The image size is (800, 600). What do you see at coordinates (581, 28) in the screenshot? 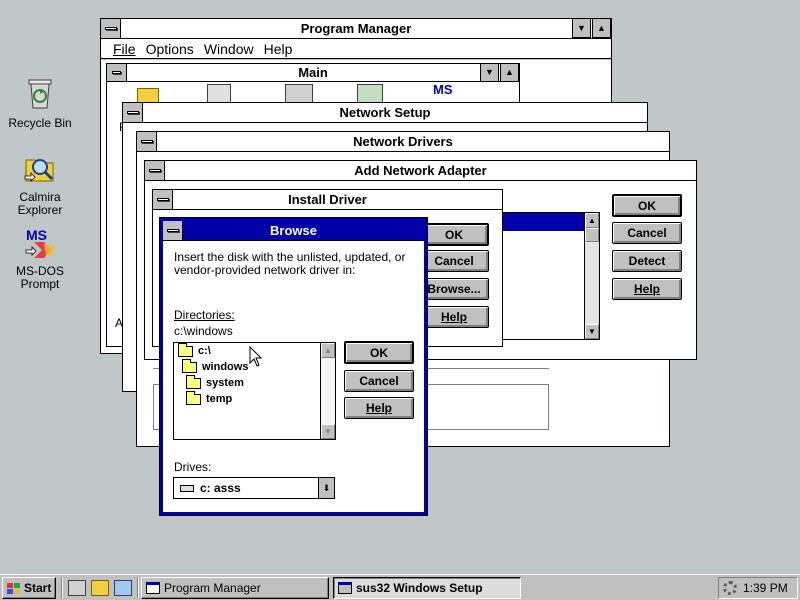
I see `minimize-icon: ▼` at bounding box center [581, 28].